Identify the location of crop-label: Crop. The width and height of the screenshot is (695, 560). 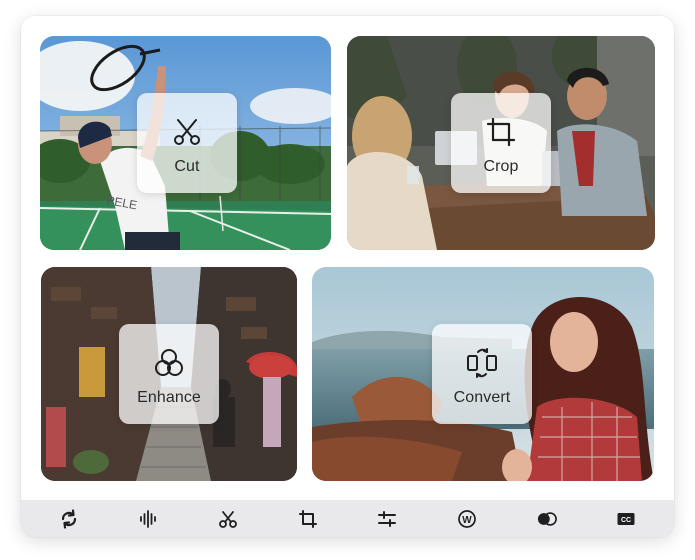
(501, 166).